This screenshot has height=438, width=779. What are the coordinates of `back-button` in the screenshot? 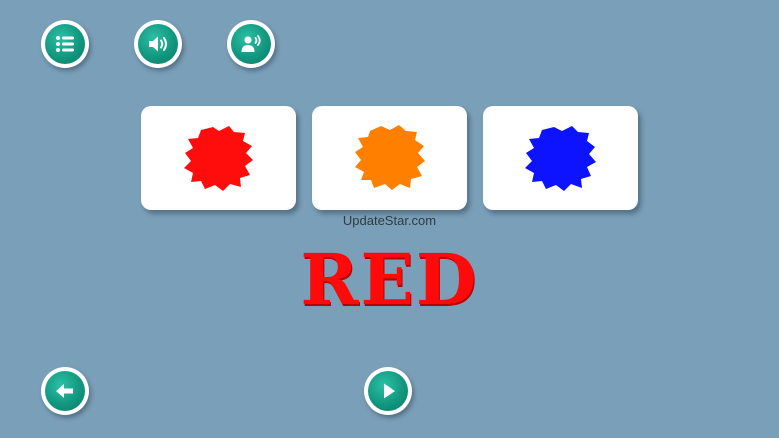 It's located at (65, 391).